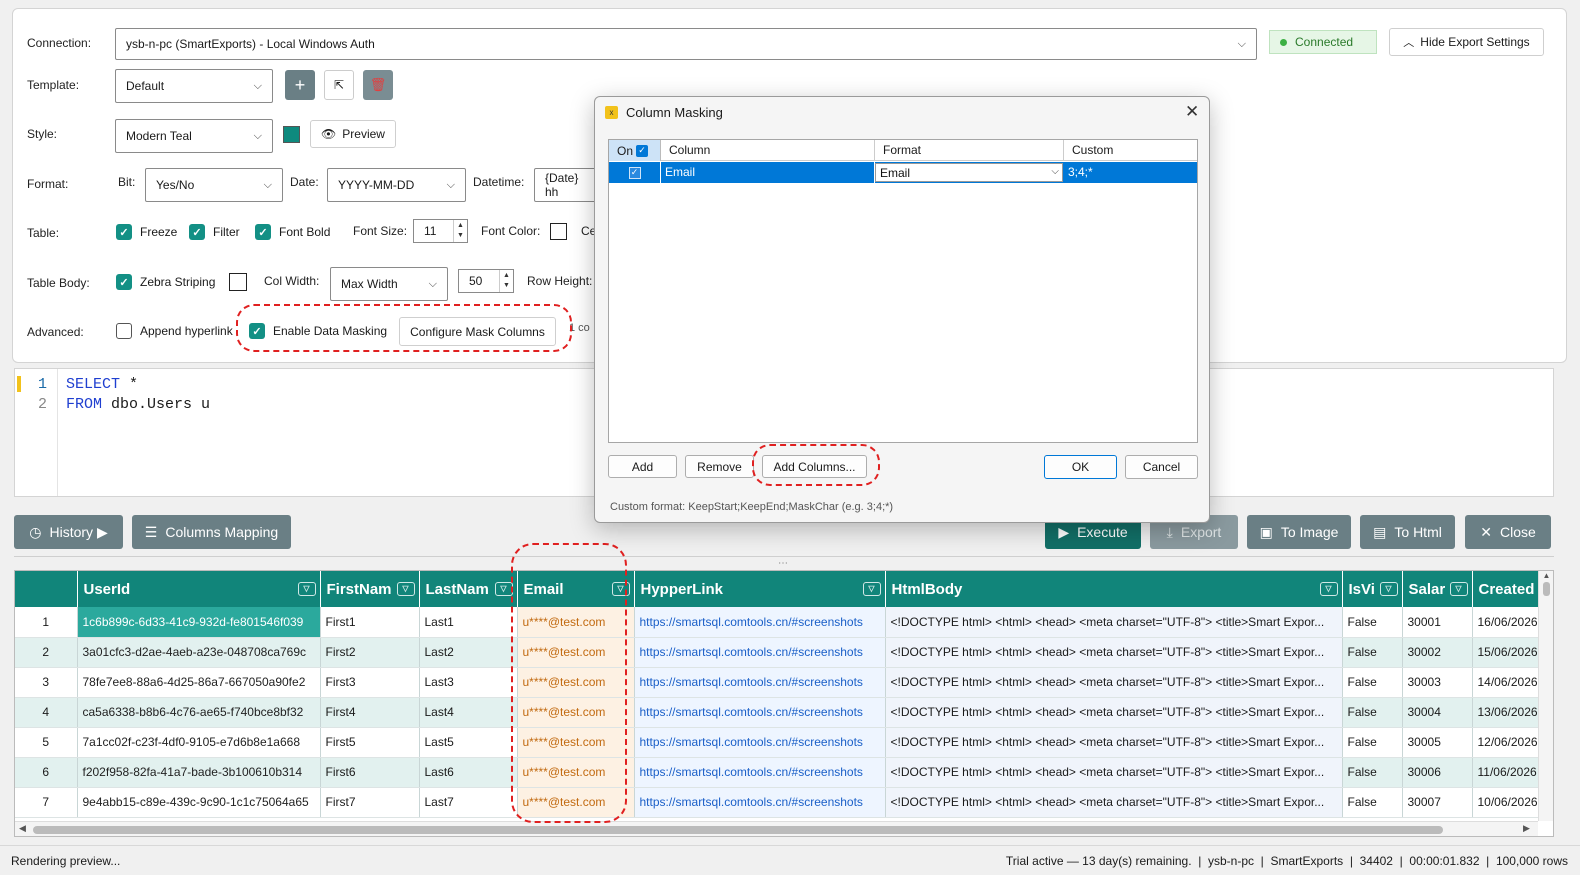 Image resolution: width=1580 pixels, height=875 pixels. I want to click on cell-firstname: First1, so click(370, 622).